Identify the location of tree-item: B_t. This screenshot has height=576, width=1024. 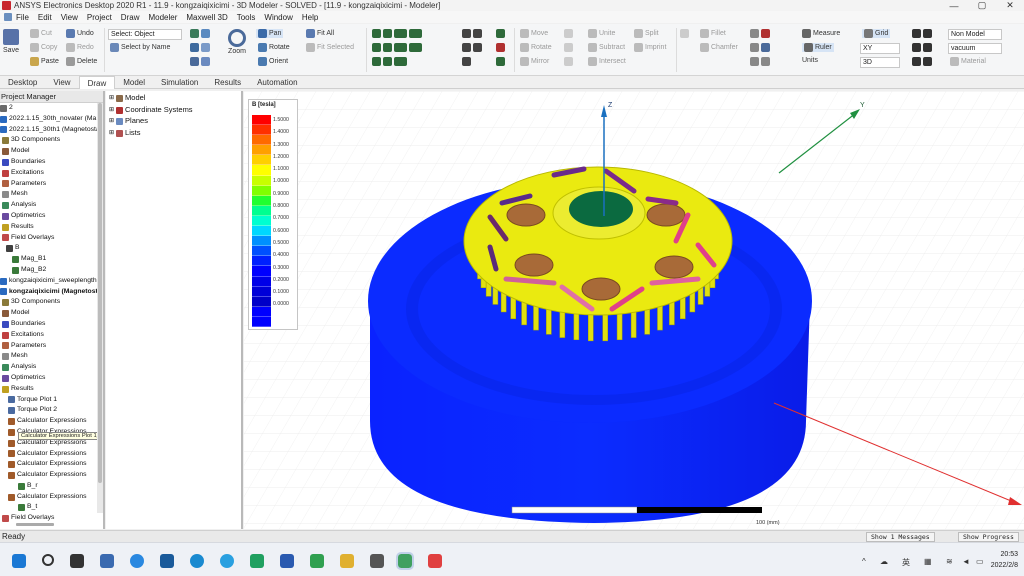
(51, 507).